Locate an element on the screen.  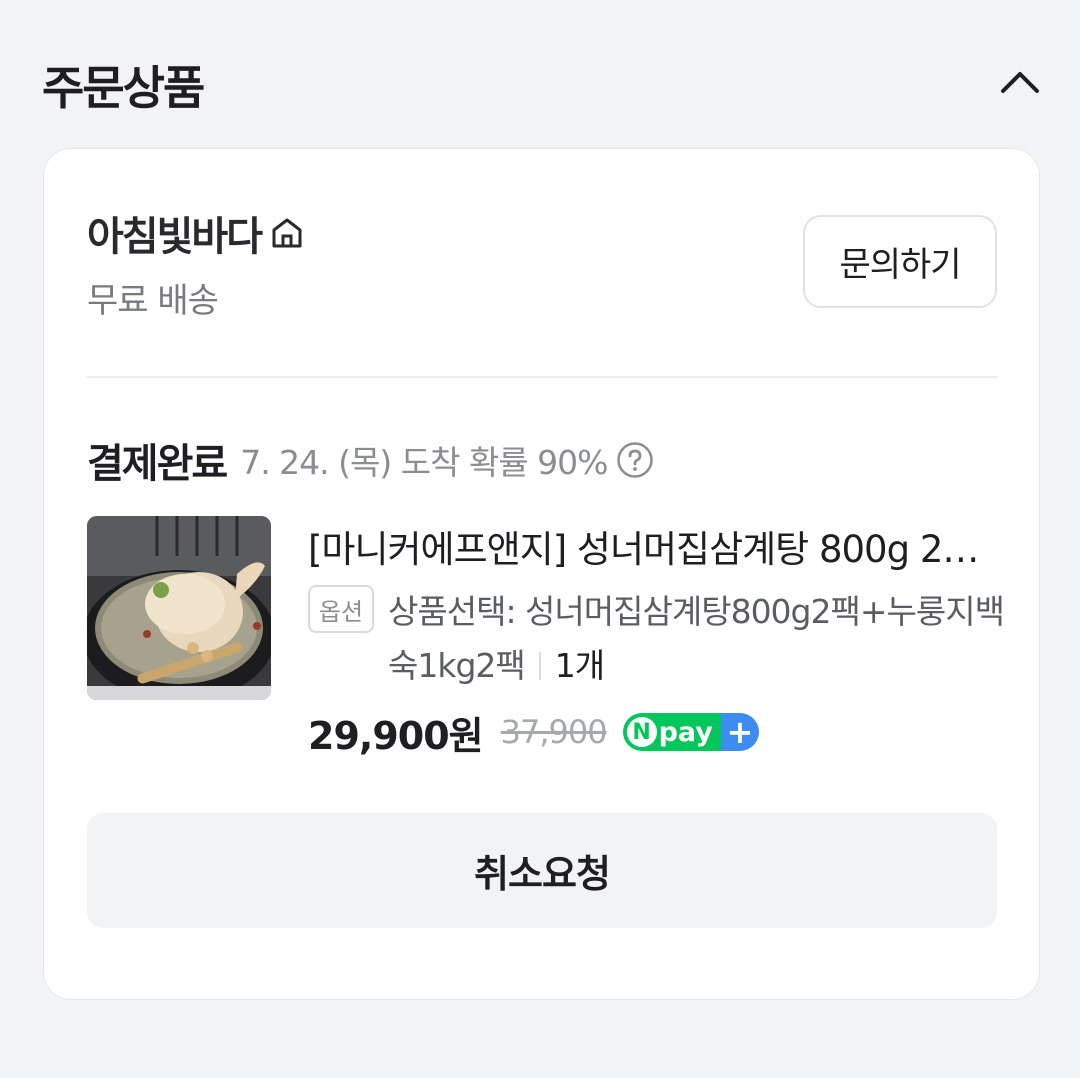
plus-icon: + is located at coordinates (739, 732).